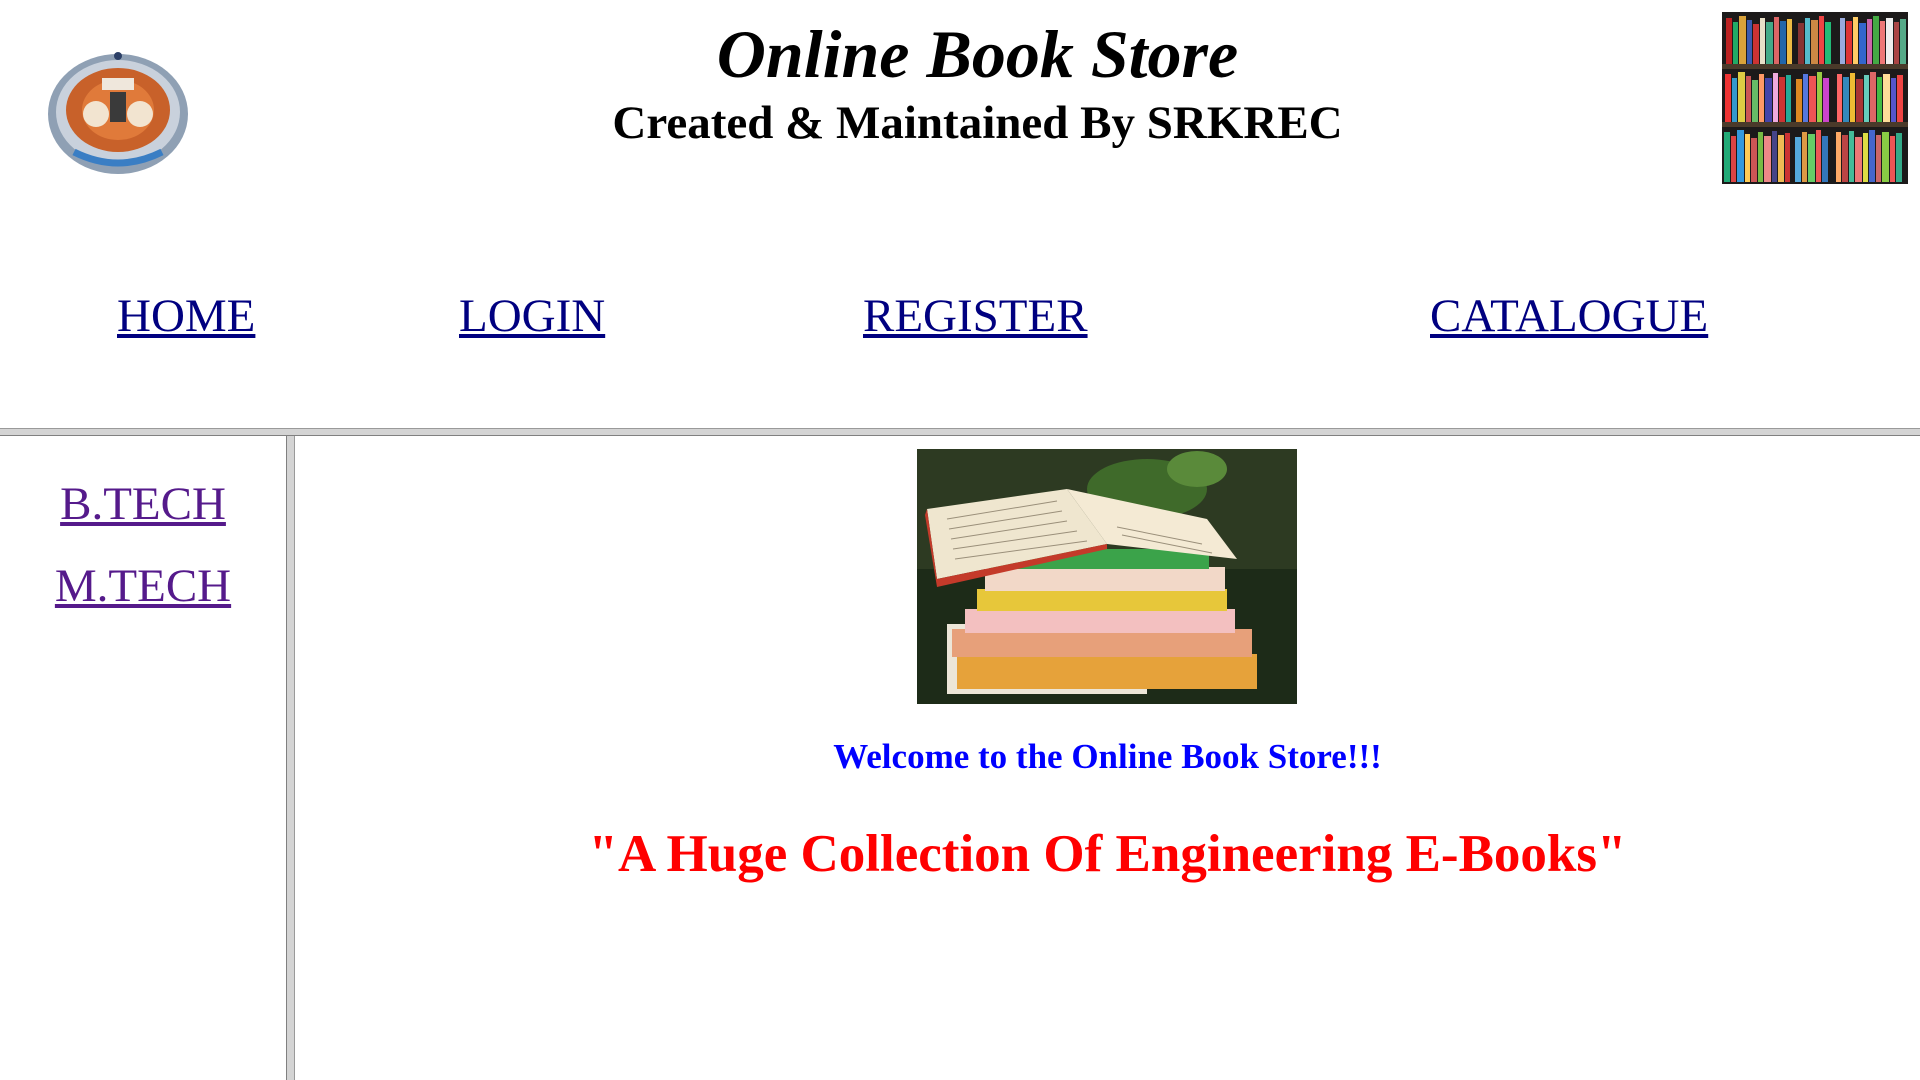 This screenshot has width=1920, height=1080. I want to click on sidebar-item-mtech: M.TECH, so click(143, 586).